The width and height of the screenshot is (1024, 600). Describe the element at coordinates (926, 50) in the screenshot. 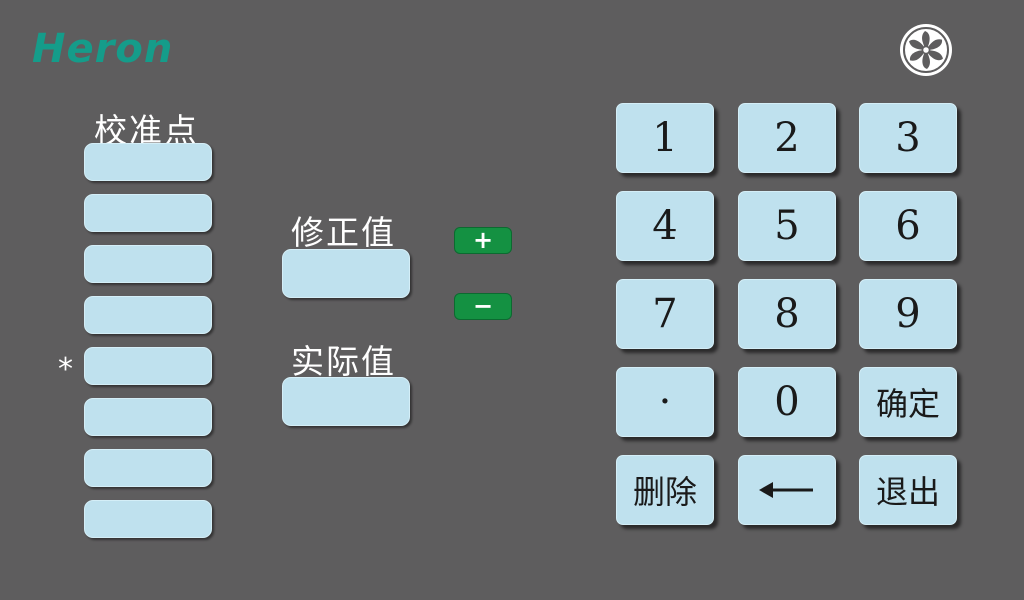

I see `fan-icon` at that location.